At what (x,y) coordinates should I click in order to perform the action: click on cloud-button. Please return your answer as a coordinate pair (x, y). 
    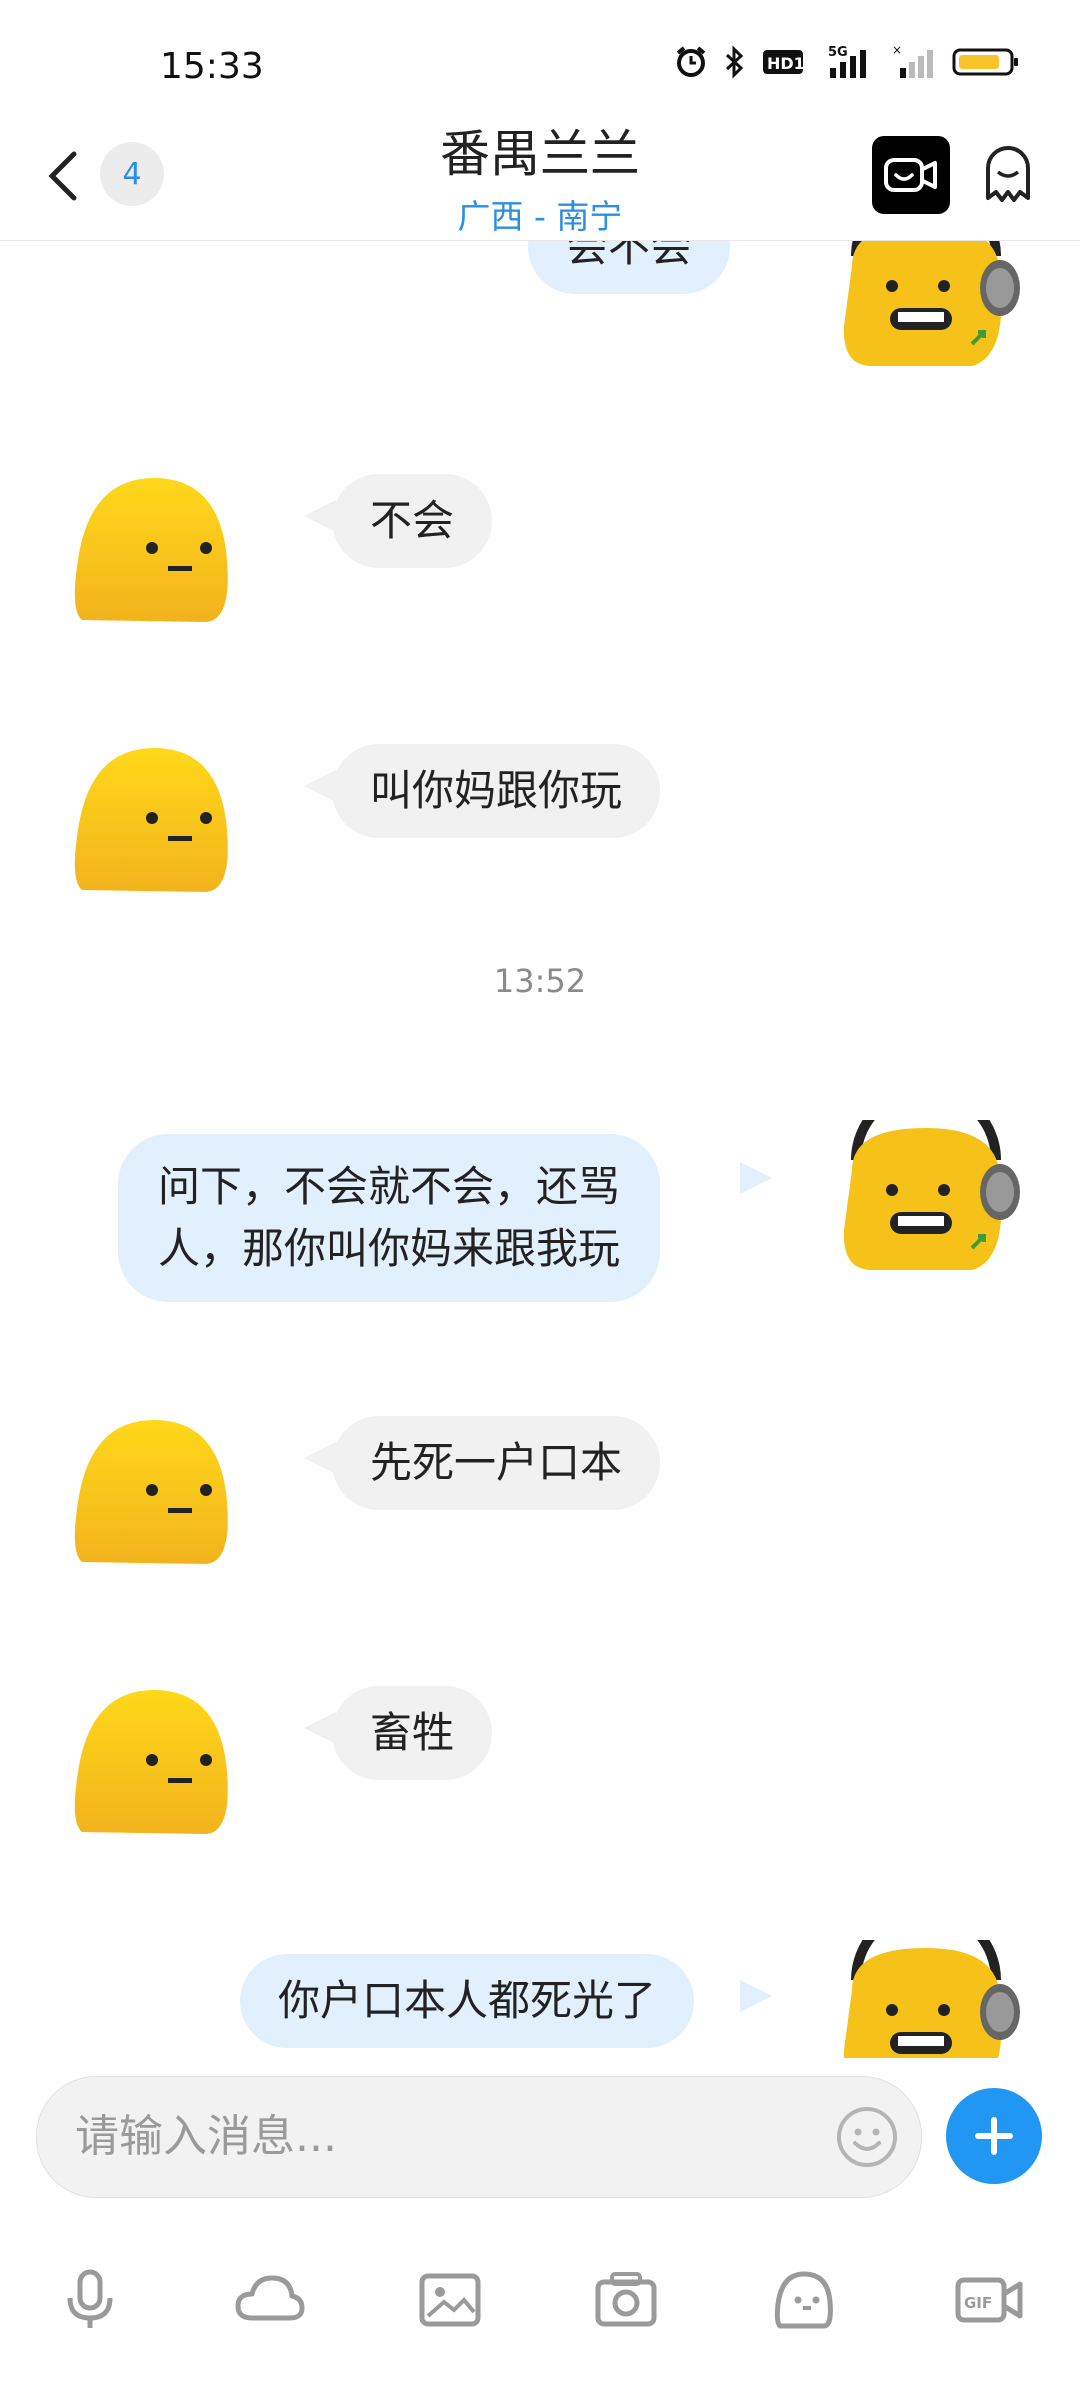
    Looking at the image, I should click on (270, 2300).